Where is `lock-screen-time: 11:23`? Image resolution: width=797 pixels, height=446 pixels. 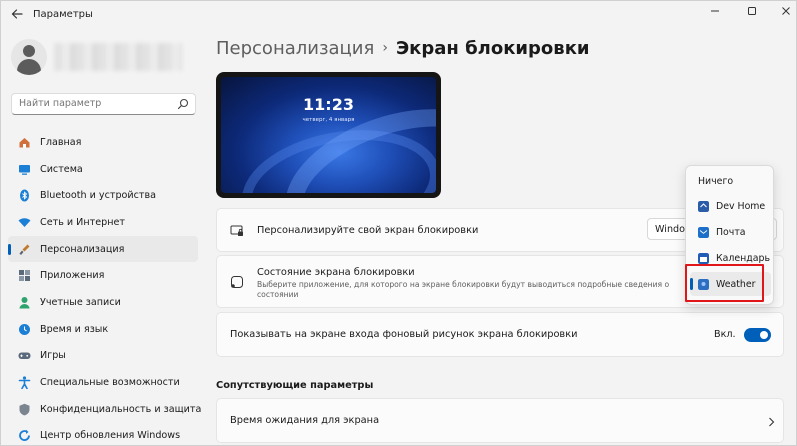
lock-screen-time: 11:23 is located at coordinates (328, 104).